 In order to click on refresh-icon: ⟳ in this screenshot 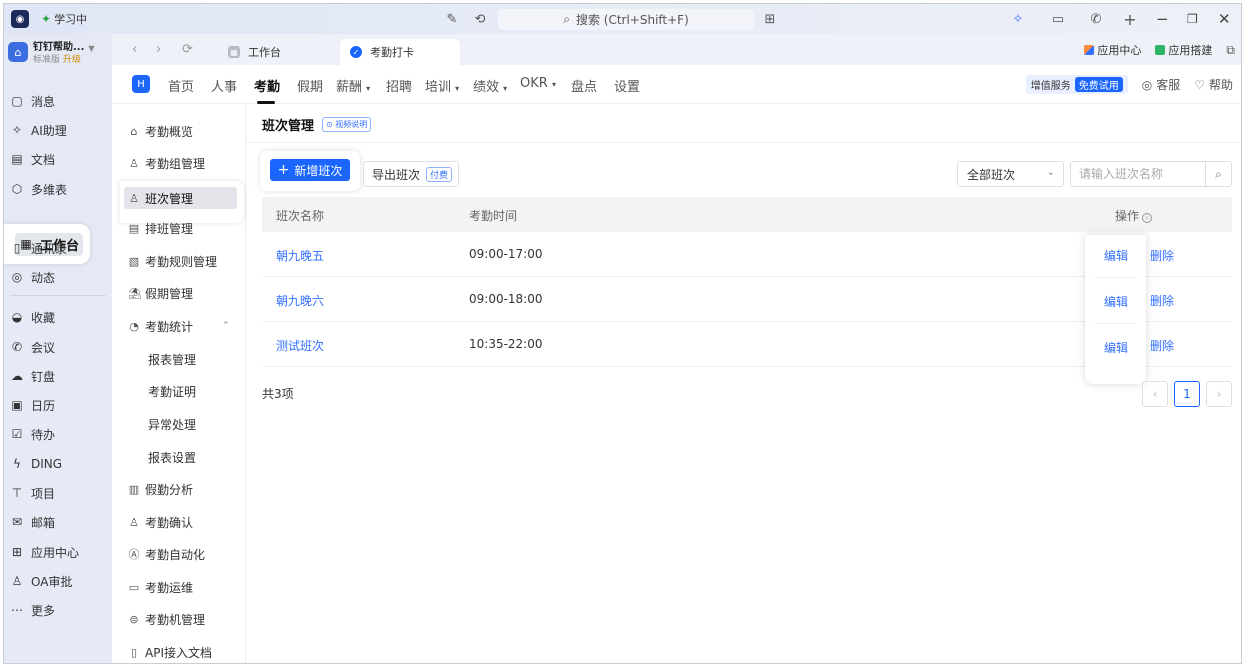, I will do `click(187, 49)`.